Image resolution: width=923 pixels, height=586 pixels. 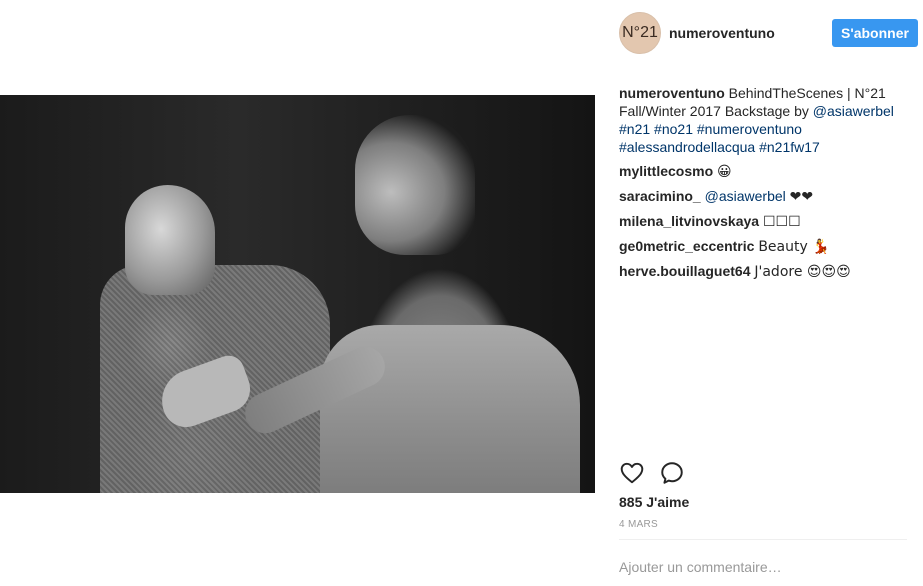 I want to click on comment-item: mylittlecosmo 😀, so click(x=766, y=171).